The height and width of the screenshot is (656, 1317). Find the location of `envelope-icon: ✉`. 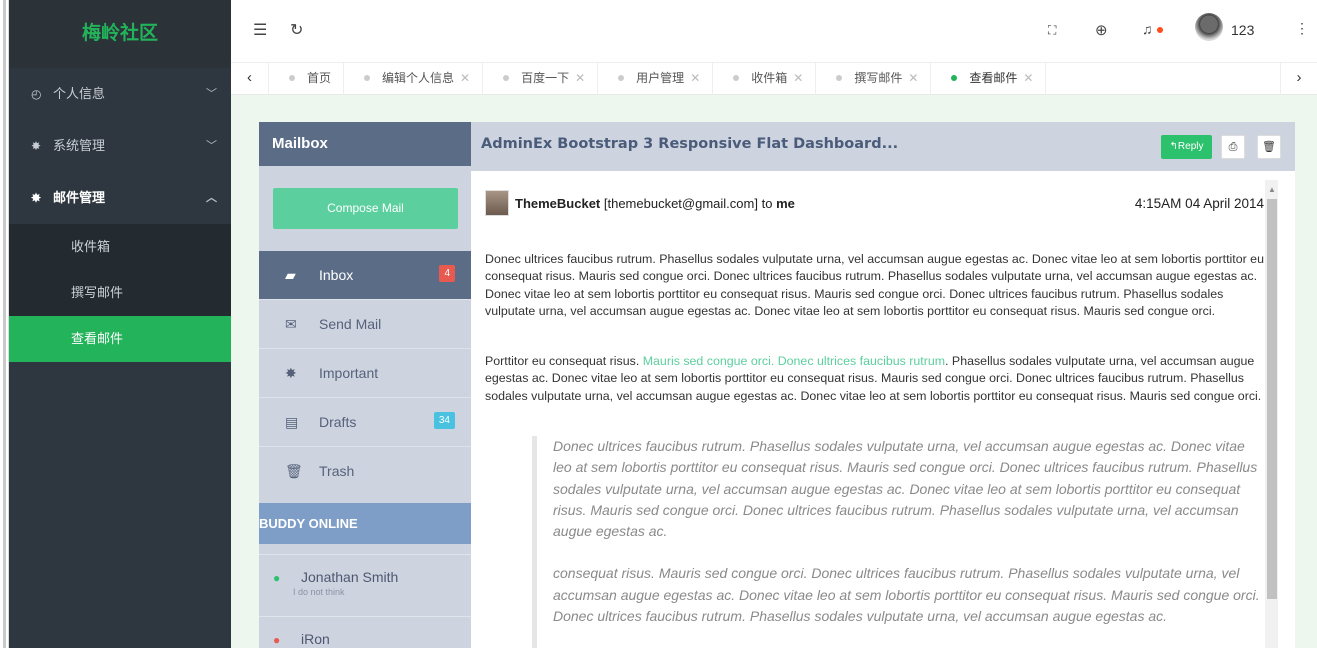

envelope-icon: ✉ is located at coordinates (291, 324).